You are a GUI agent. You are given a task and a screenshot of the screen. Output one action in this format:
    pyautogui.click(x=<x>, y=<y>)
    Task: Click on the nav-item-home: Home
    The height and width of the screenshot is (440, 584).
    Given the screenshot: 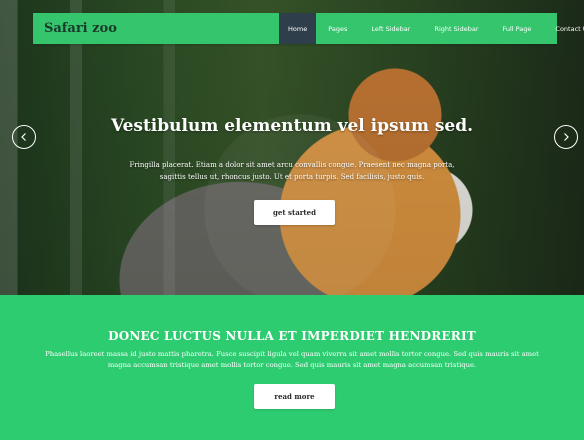 What is the action you would take?
    pyautogui.click(x=298, y=28)
    